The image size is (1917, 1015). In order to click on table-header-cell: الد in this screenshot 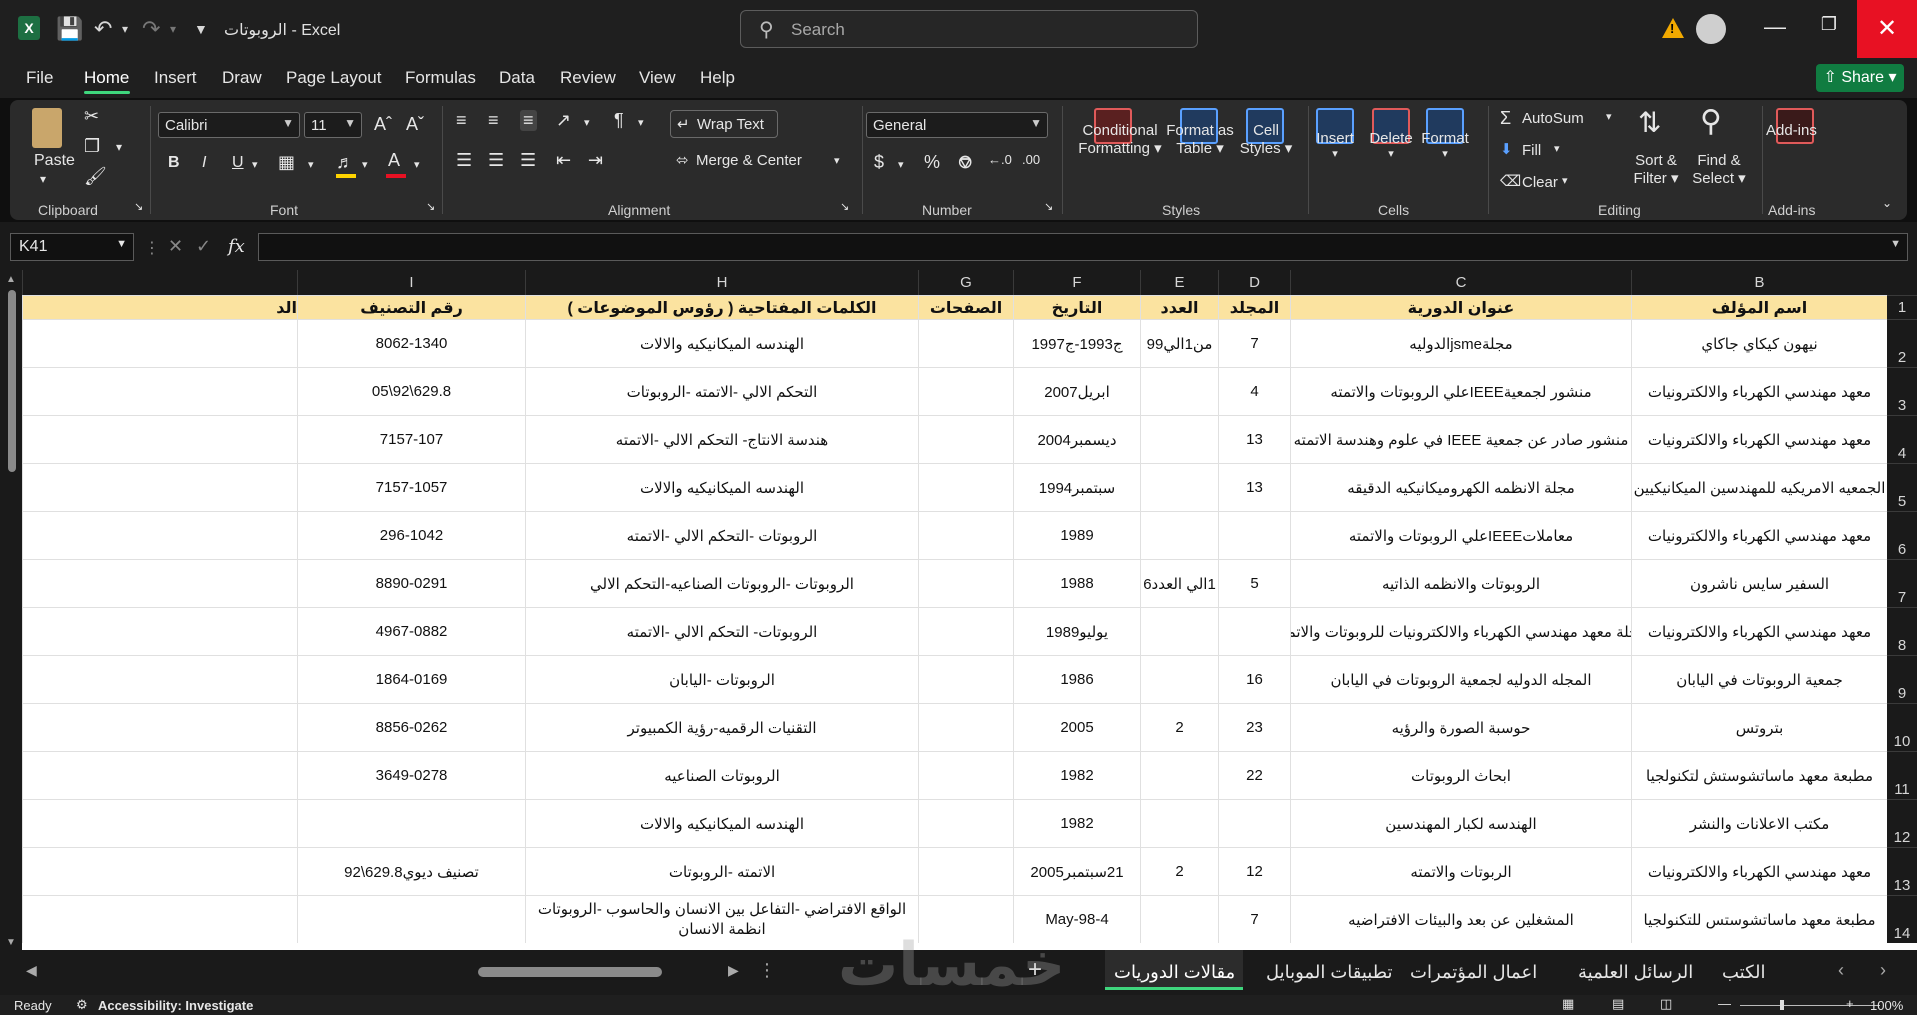, I will do `click(159, 307)`.